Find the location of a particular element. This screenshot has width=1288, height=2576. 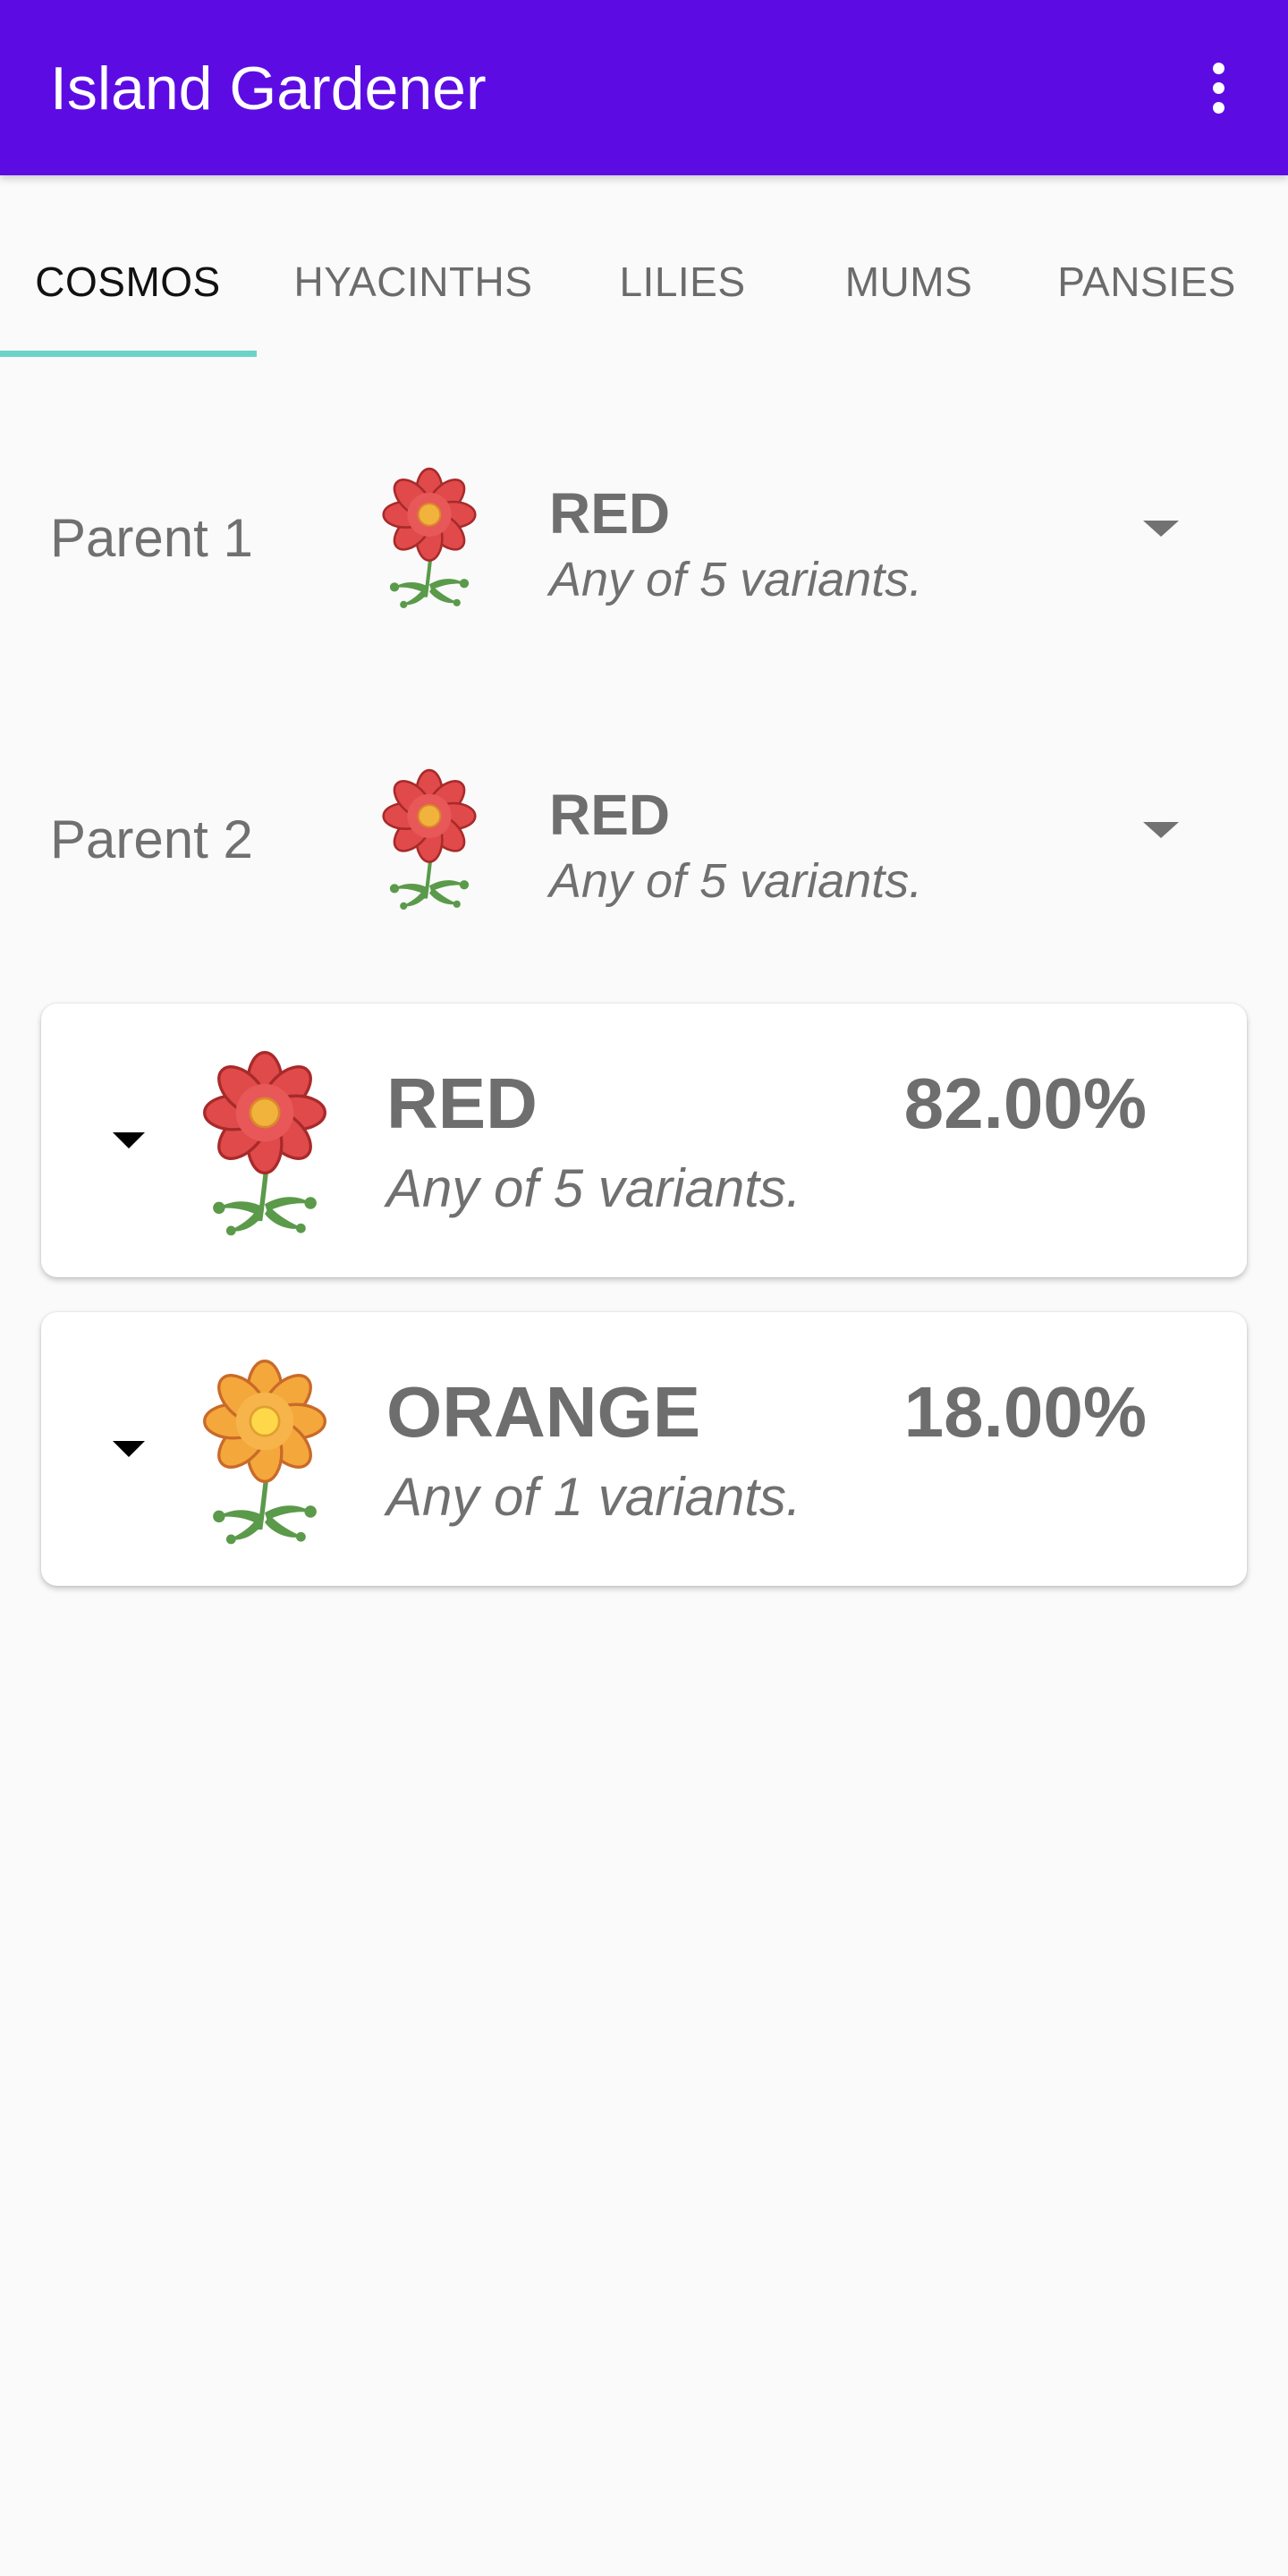

result-card-red: RED Any of 5 variants. 82.00% is located at coordinates (644, 1140).